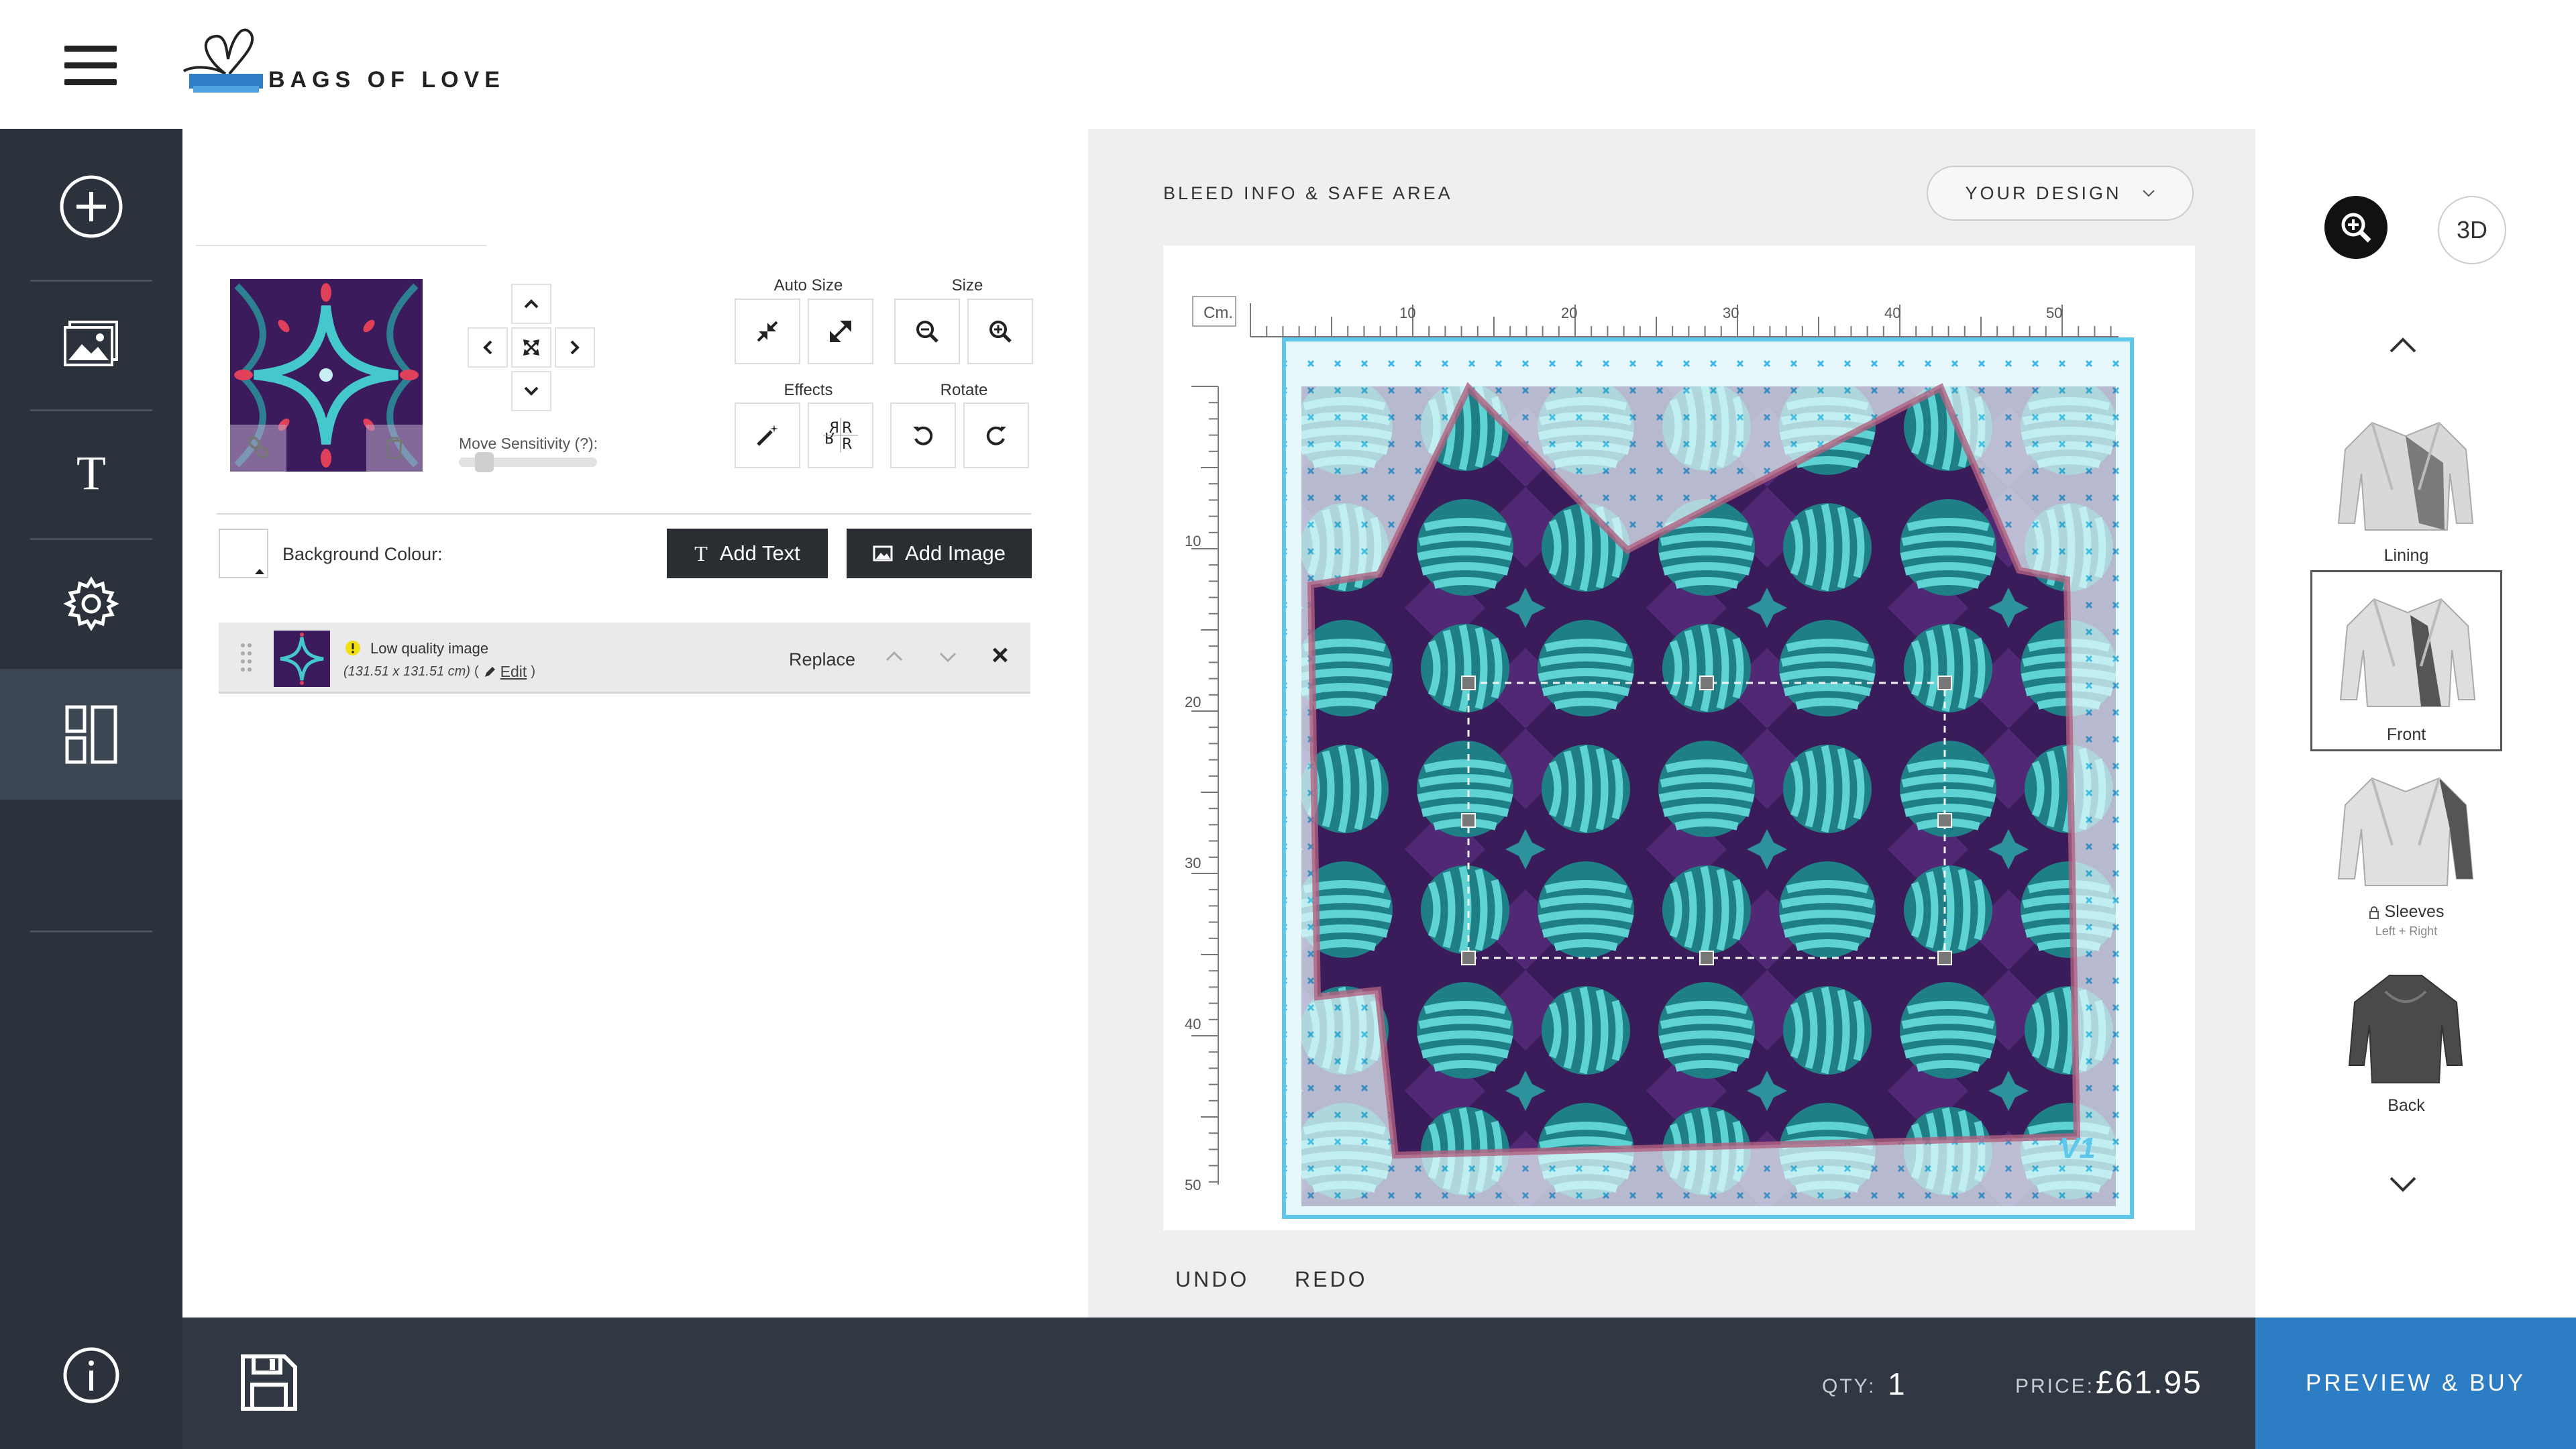 This screenshot has height=1449, width=2576. What do you see at coordinates (484, 462) in the screenshot?
I see `move-sensitivity-handle` at bounding box center [484, 462].